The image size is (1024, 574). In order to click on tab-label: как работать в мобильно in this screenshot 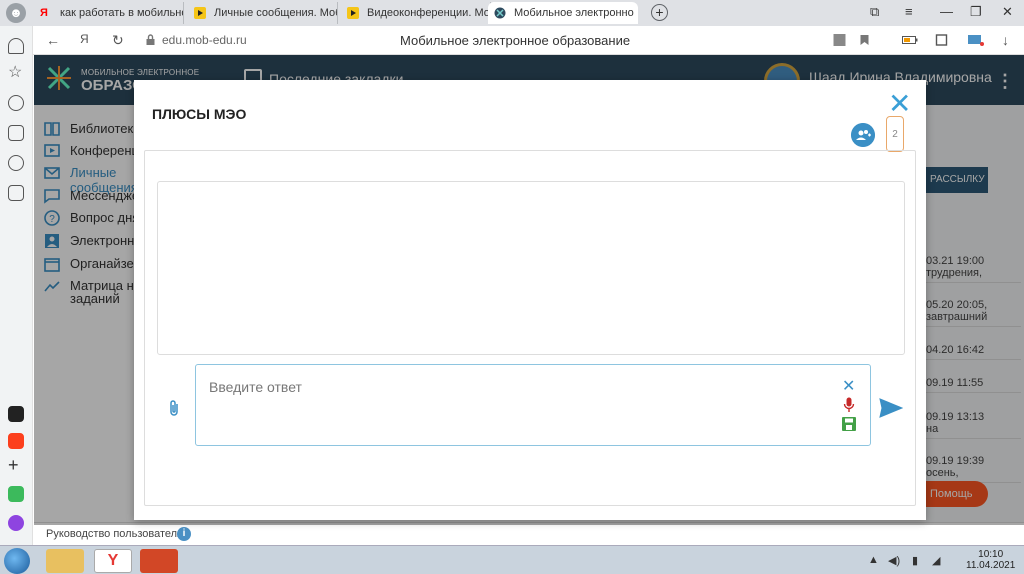, I will do `click(122, 13)`.